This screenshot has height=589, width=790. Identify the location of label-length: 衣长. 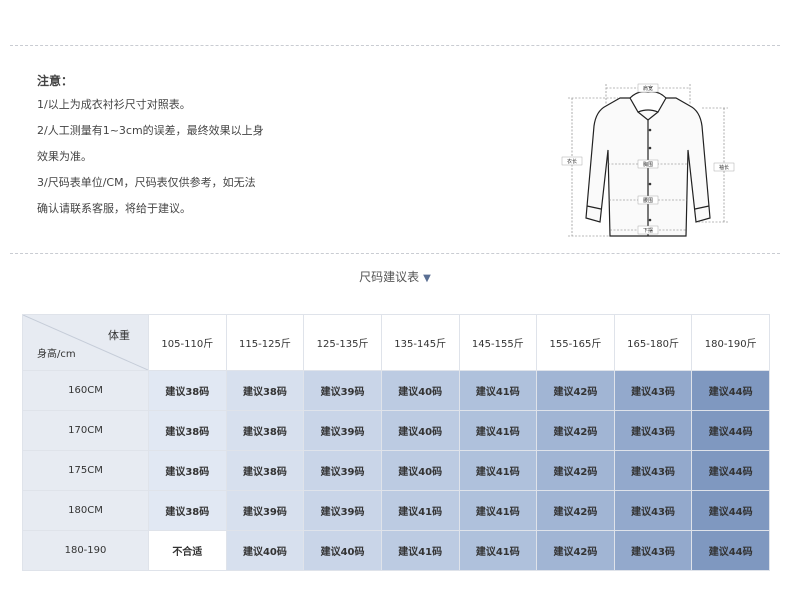
(572, 161).